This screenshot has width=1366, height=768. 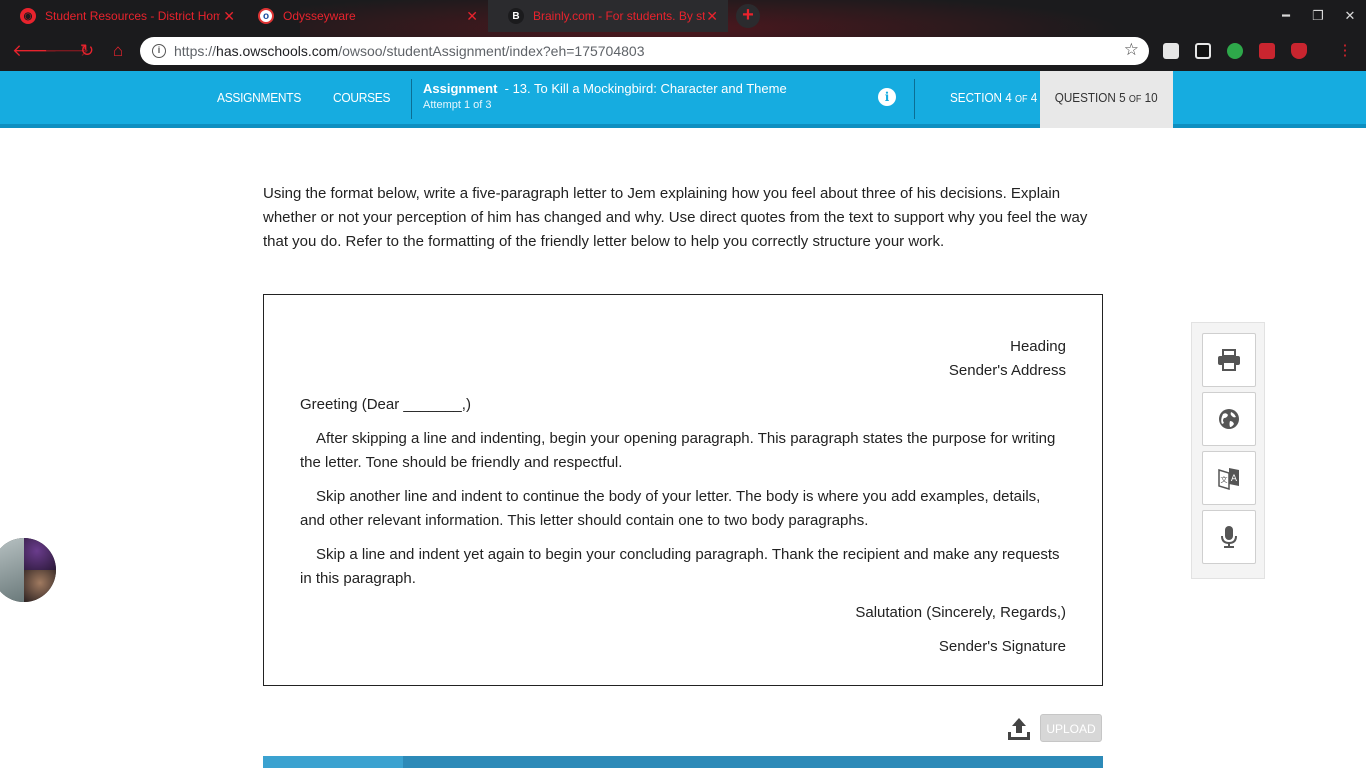 What do you see at coordinates (385, 404) in the screenshot?
I see `letter-greeting: Greeting (Dear _______,)` at bounding box center [385, 404].